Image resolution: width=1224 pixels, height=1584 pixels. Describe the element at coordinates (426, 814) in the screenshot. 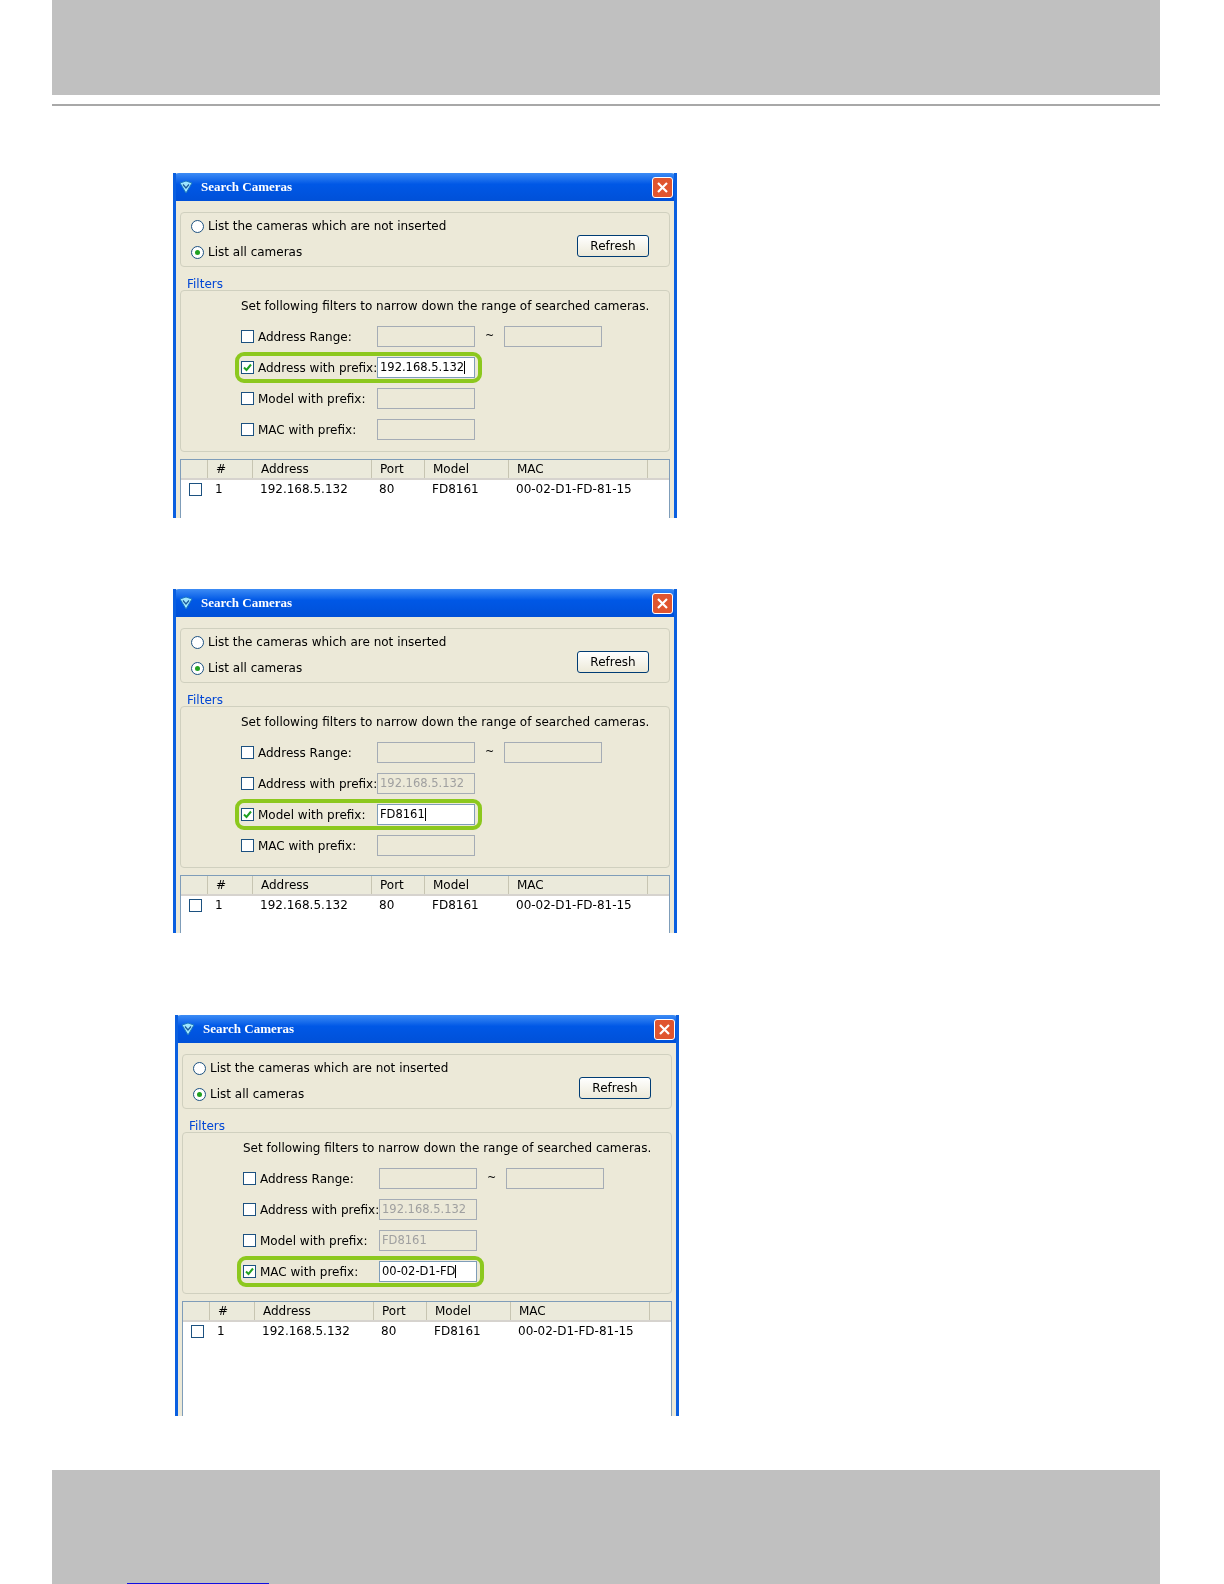

I see `input-field: FD8161` at that location.